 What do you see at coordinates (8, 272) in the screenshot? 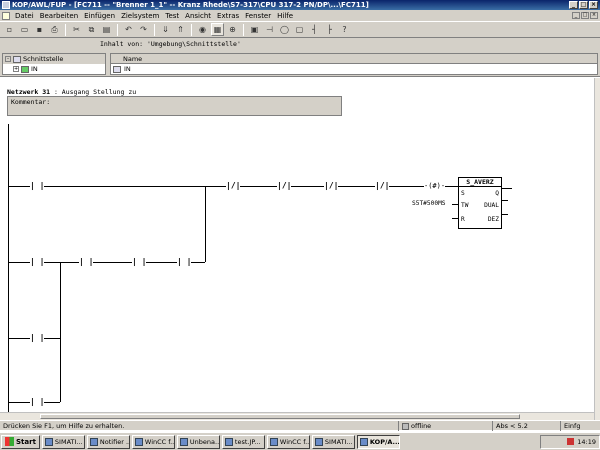
I see `power-rail` at bounding box center [8, 272].